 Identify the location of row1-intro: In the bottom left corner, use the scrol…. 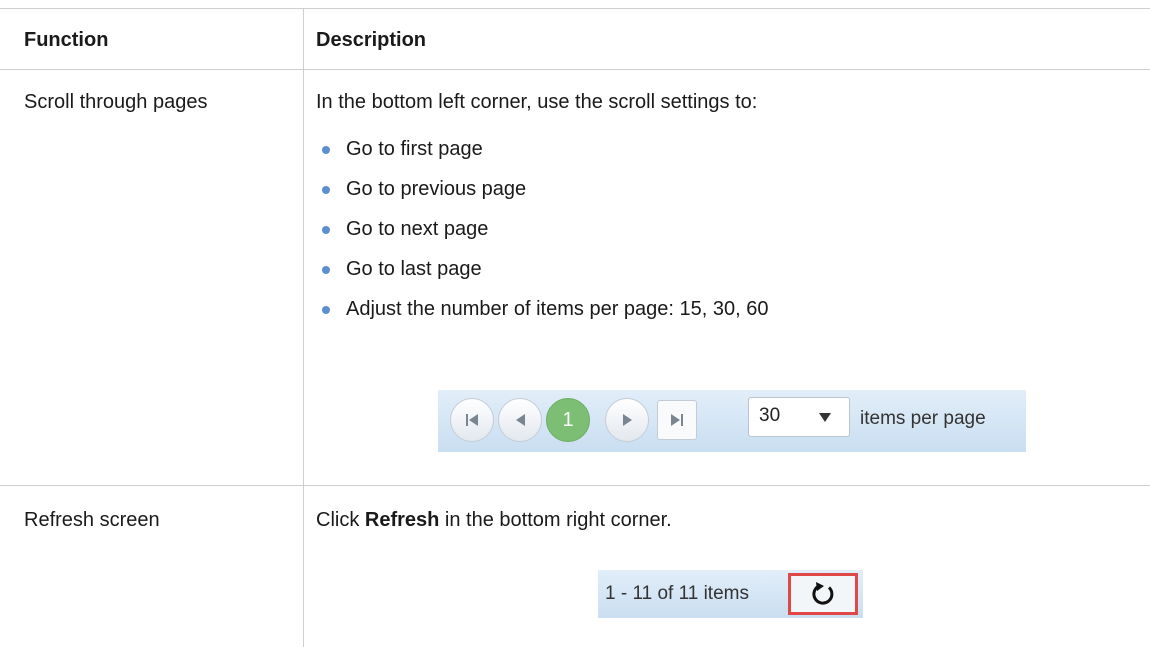
(537, 102).